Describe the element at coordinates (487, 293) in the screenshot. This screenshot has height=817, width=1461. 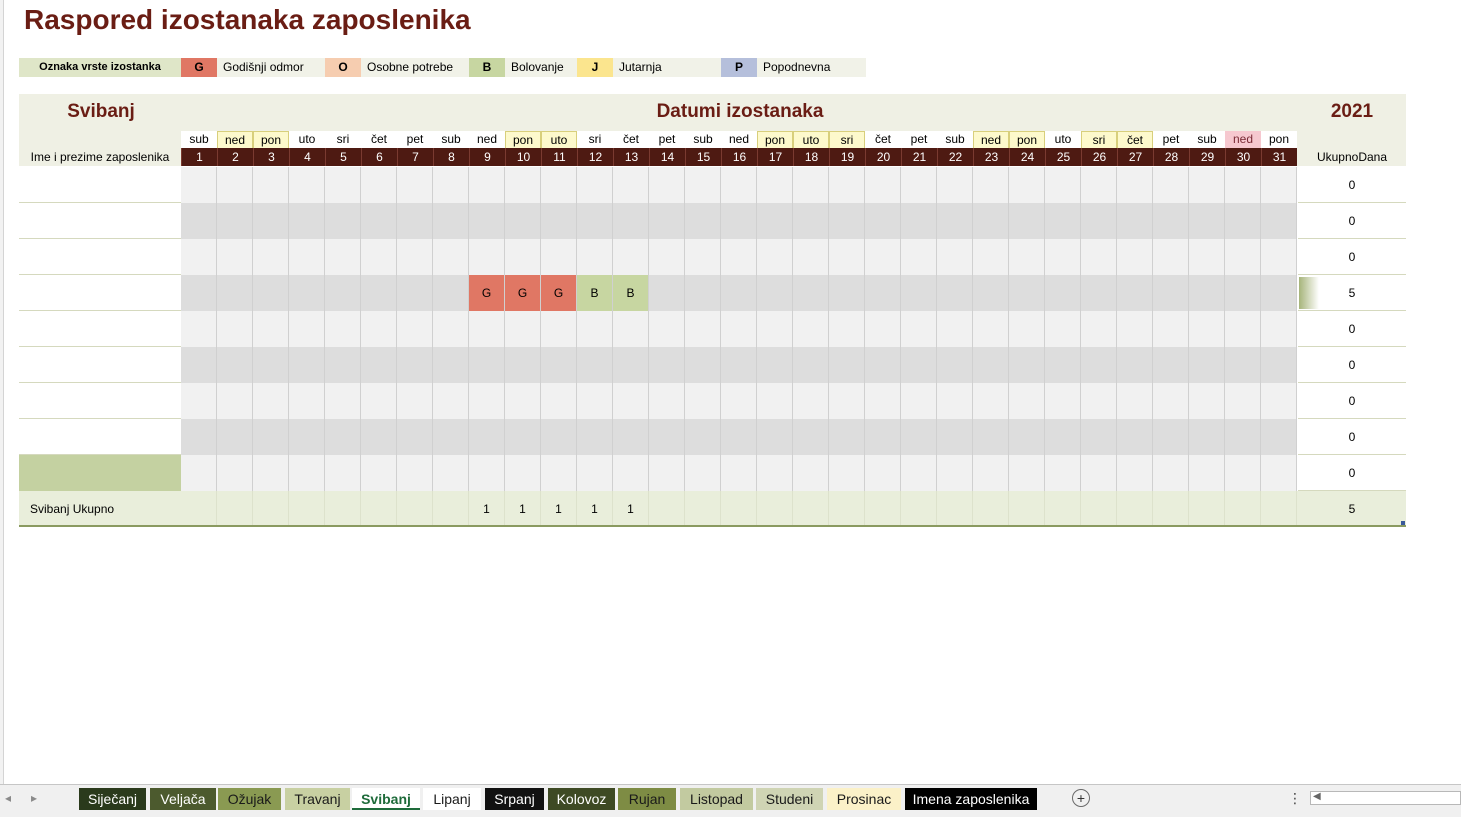
I see `absence-cell: G` at that location.